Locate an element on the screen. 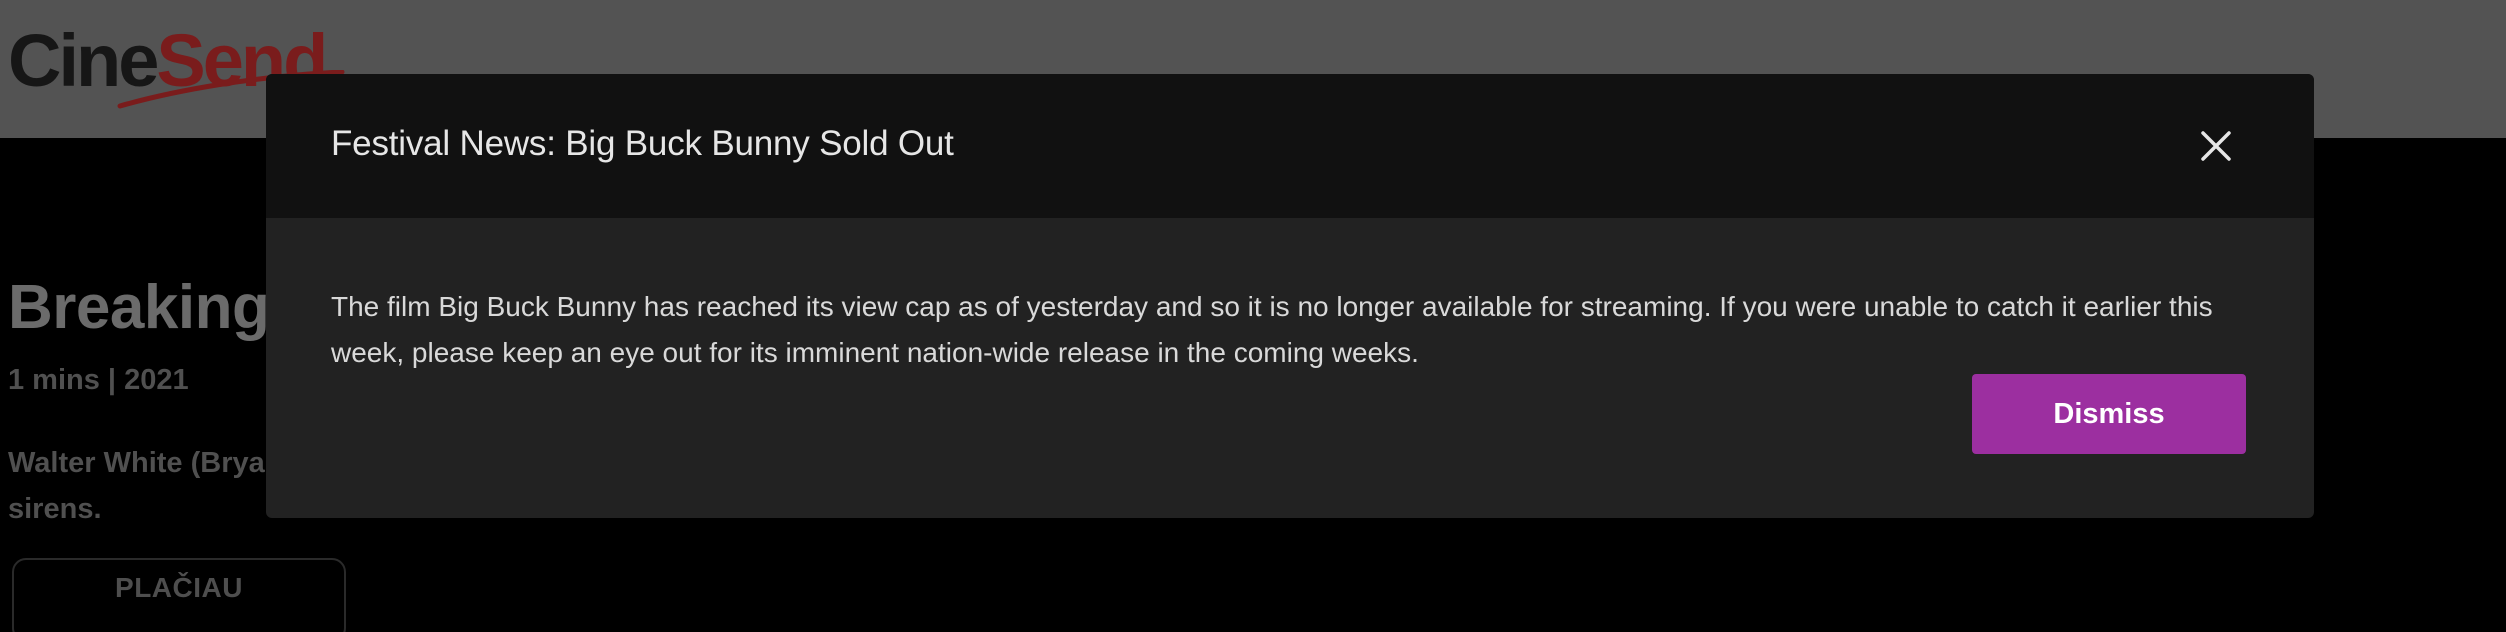 This screenshot has width=2506, height=632. film-meta: 1 mins | 2021 is located at coordinates (98, 380).